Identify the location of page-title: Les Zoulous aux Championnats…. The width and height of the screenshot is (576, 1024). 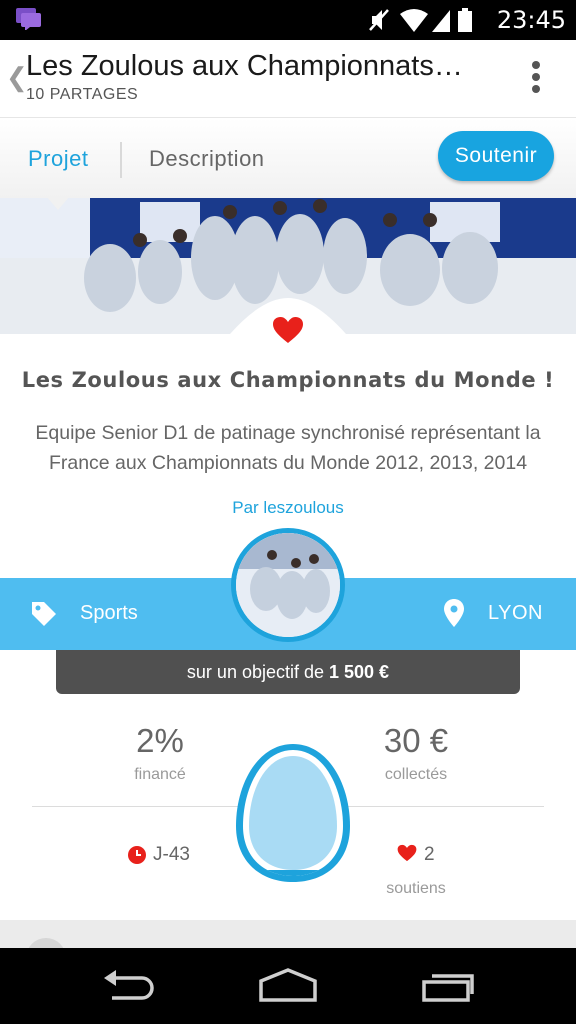
(244, 66).